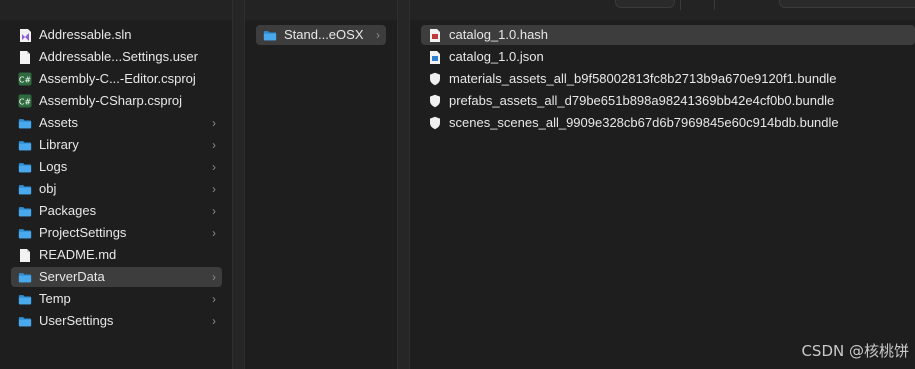 This screenshot has width=915, height=369. What do you see at coordinates (116, 189) in the screenshot?
I see `list-item: obj ›` at bounding box center [116, 189].